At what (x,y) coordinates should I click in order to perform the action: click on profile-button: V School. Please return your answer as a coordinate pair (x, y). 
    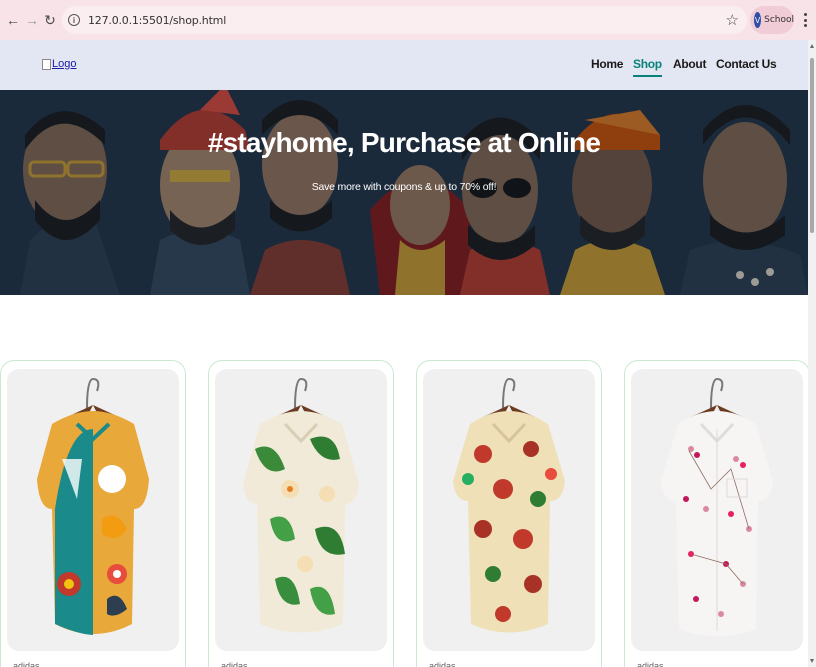
    Looking at the image, I should click on (772, 20).